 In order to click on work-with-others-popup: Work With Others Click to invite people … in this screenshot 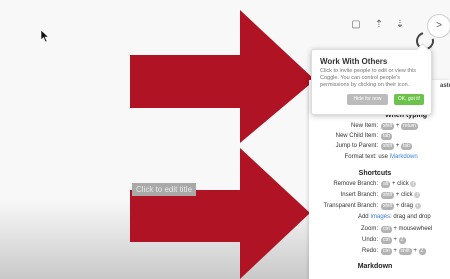, I will do `click(371, 79)`.